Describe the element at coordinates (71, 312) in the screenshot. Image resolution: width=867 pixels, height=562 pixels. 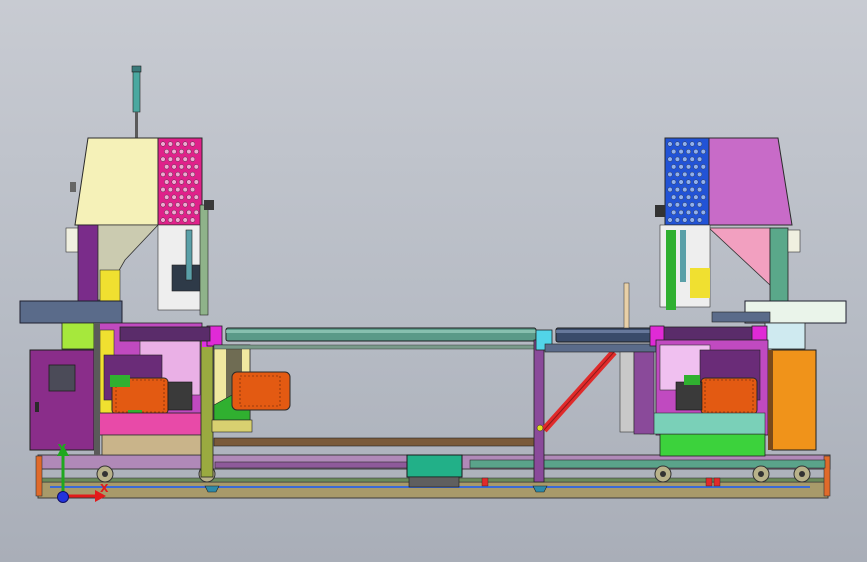
I see `left-support-beam` at that location.